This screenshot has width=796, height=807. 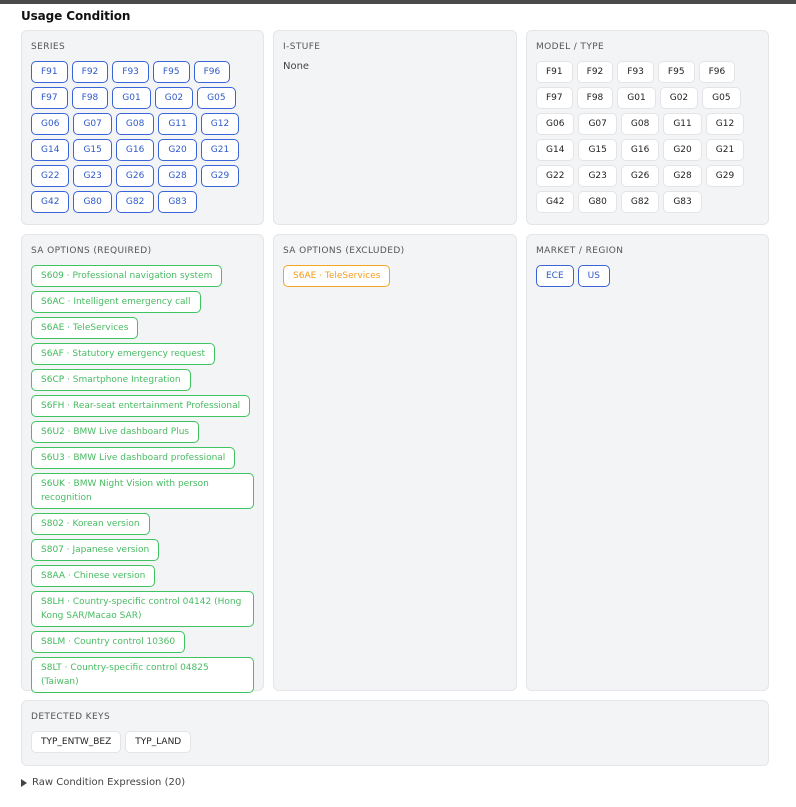 What do you see at coordinates (177, 150) in the screenshot?
I see `series-chip: G20` at bounding box center [177, 150].